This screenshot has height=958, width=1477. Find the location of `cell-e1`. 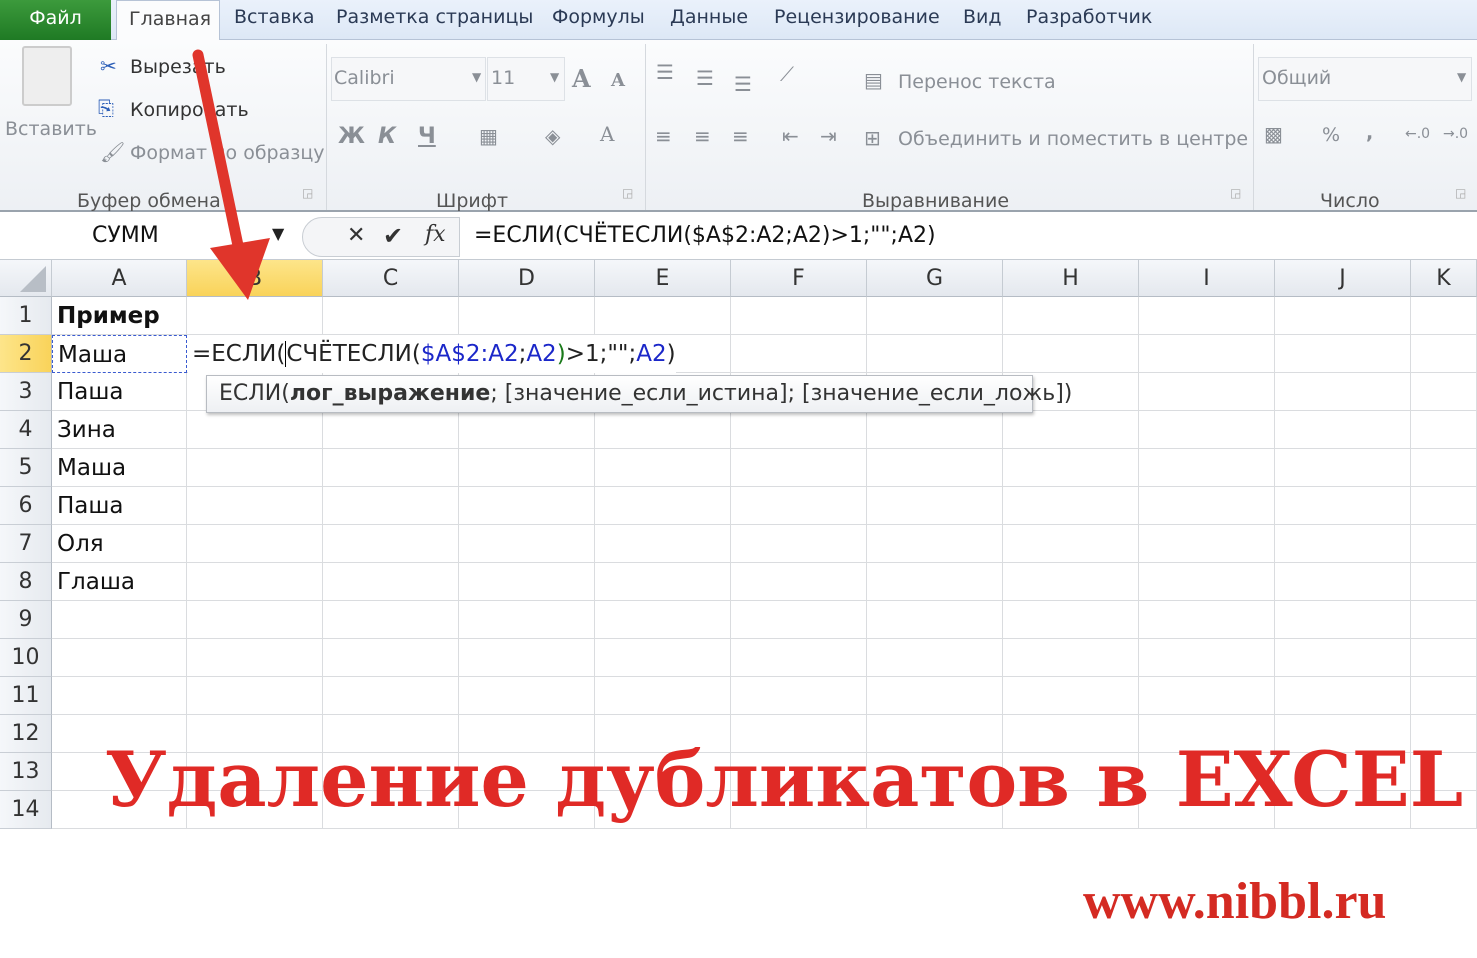

cell-e1 is located at coordinates (663, 316).